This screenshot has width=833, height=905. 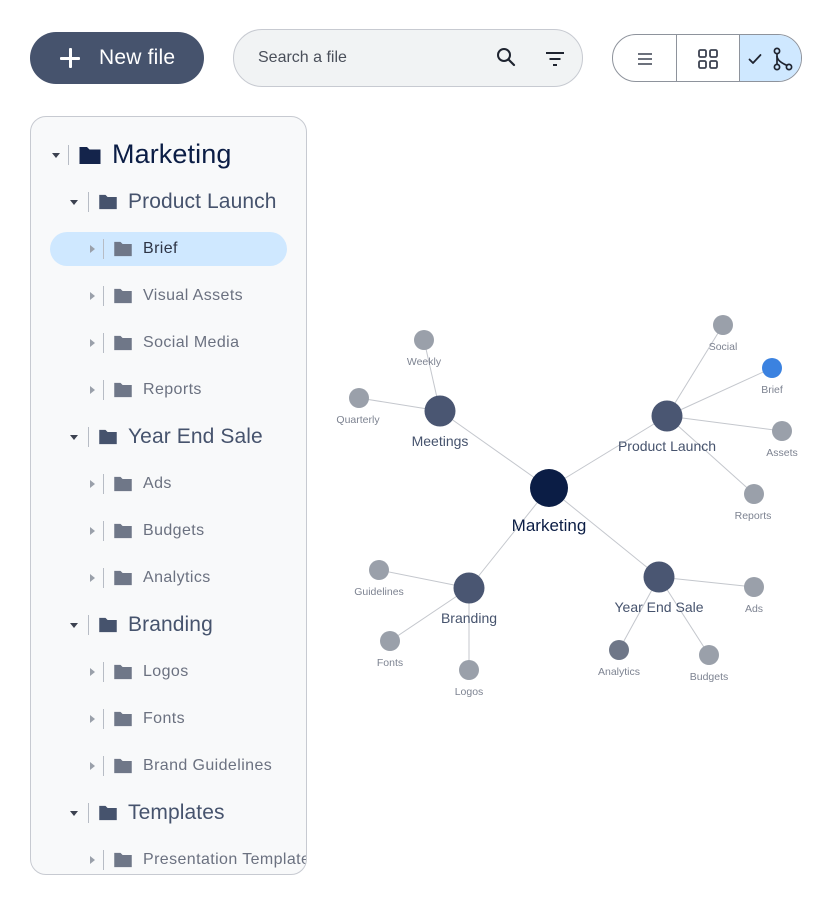 What do you see at coordinates (157, 483) in the screenshot?
I see `tree-item-label: Ads` at bounding box center [157, 483].